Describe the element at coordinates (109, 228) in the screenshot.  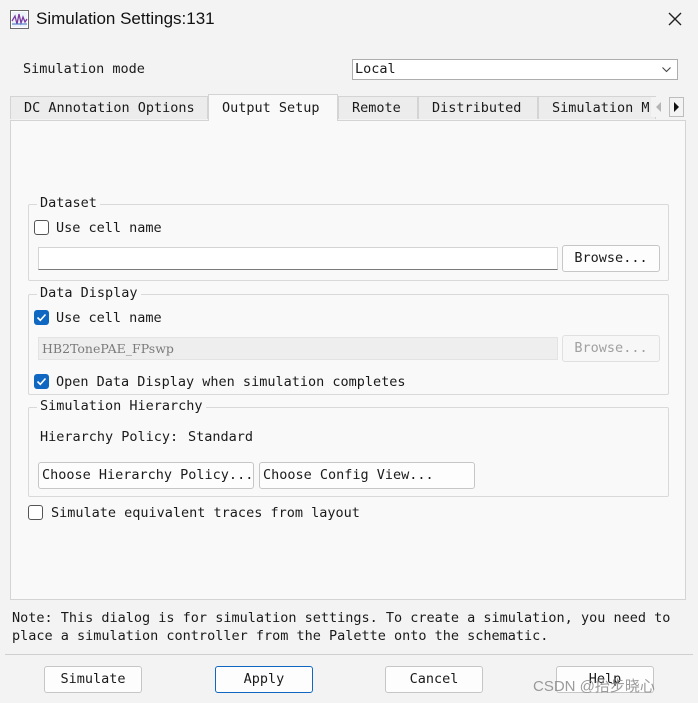
I see `dataset-use-cell-name-label: Use cell name` at that location.